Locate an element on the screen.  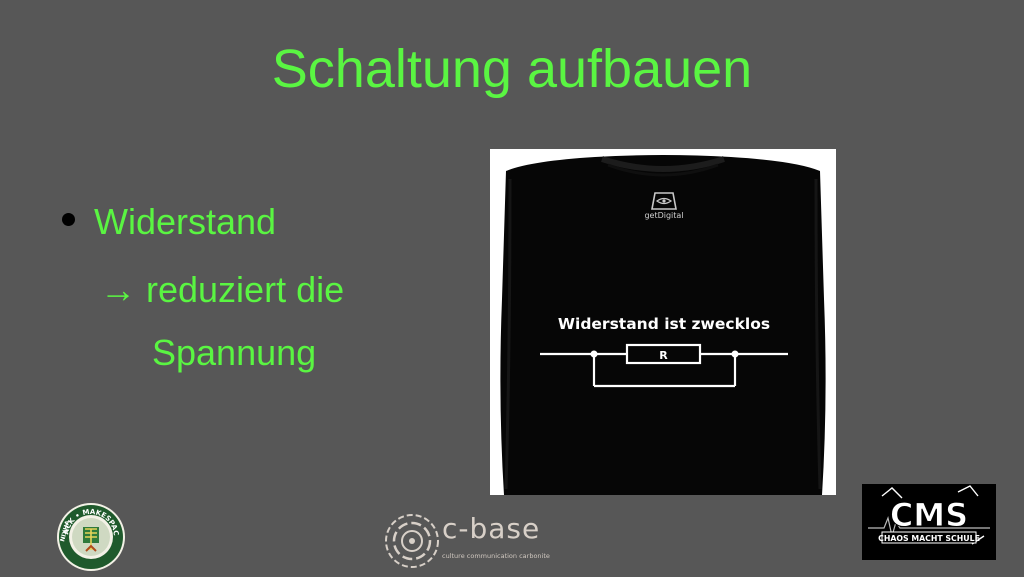
cbase-name: c-base is located at coordinates (491, 528).